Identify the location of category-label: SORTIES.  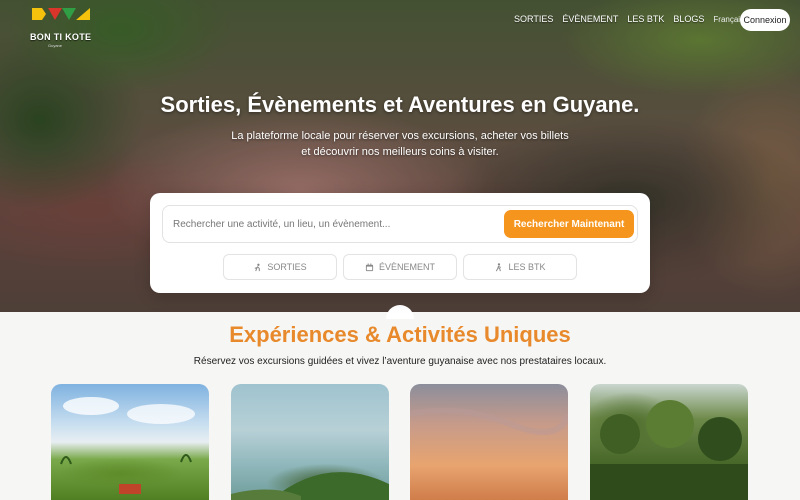
(287, 267).